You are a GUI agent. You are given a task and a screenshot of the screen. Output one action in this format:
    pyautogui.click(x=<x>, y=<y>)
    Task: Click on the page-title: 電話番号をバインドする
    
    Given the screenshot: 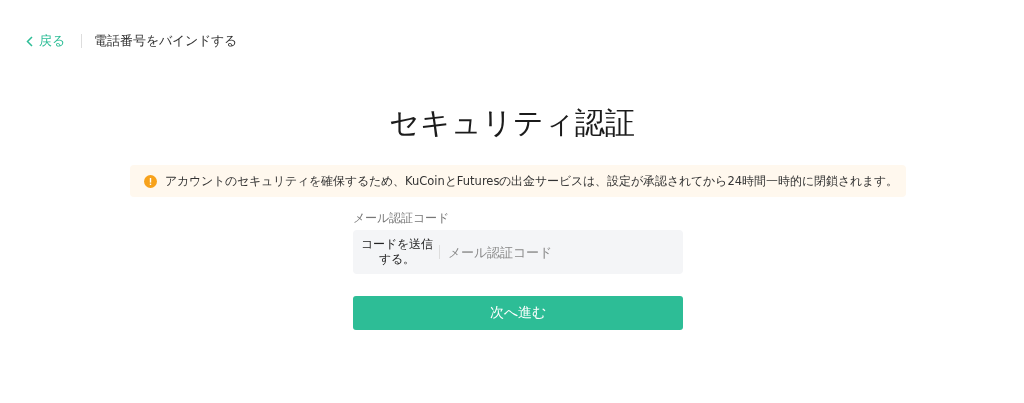 What is the action you would take?
    pyautogui.click(x=165, y=41)
    